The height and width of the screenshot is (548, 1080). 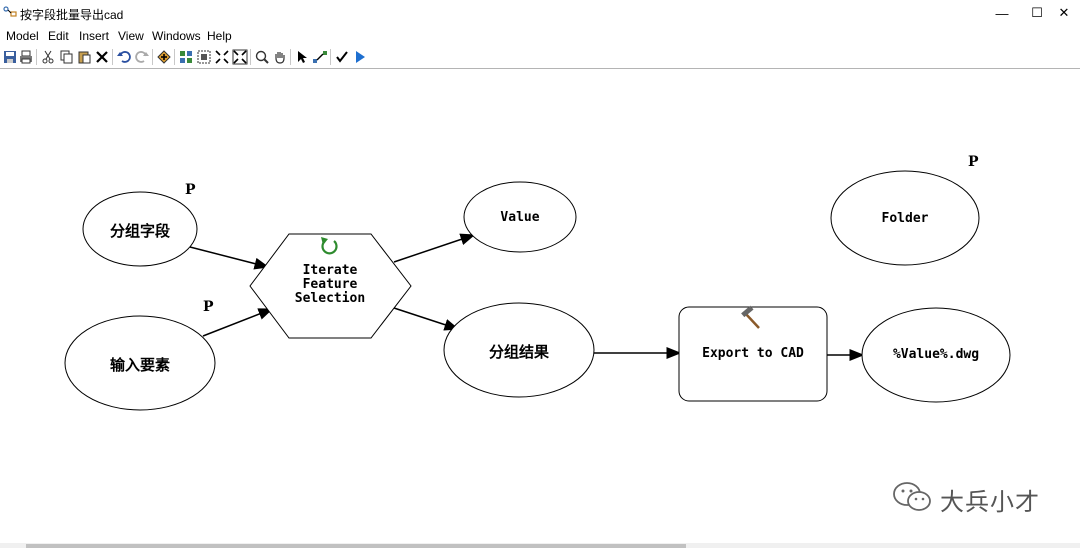 I want to click on auto-layout-icon, so click(x=186, y=57).